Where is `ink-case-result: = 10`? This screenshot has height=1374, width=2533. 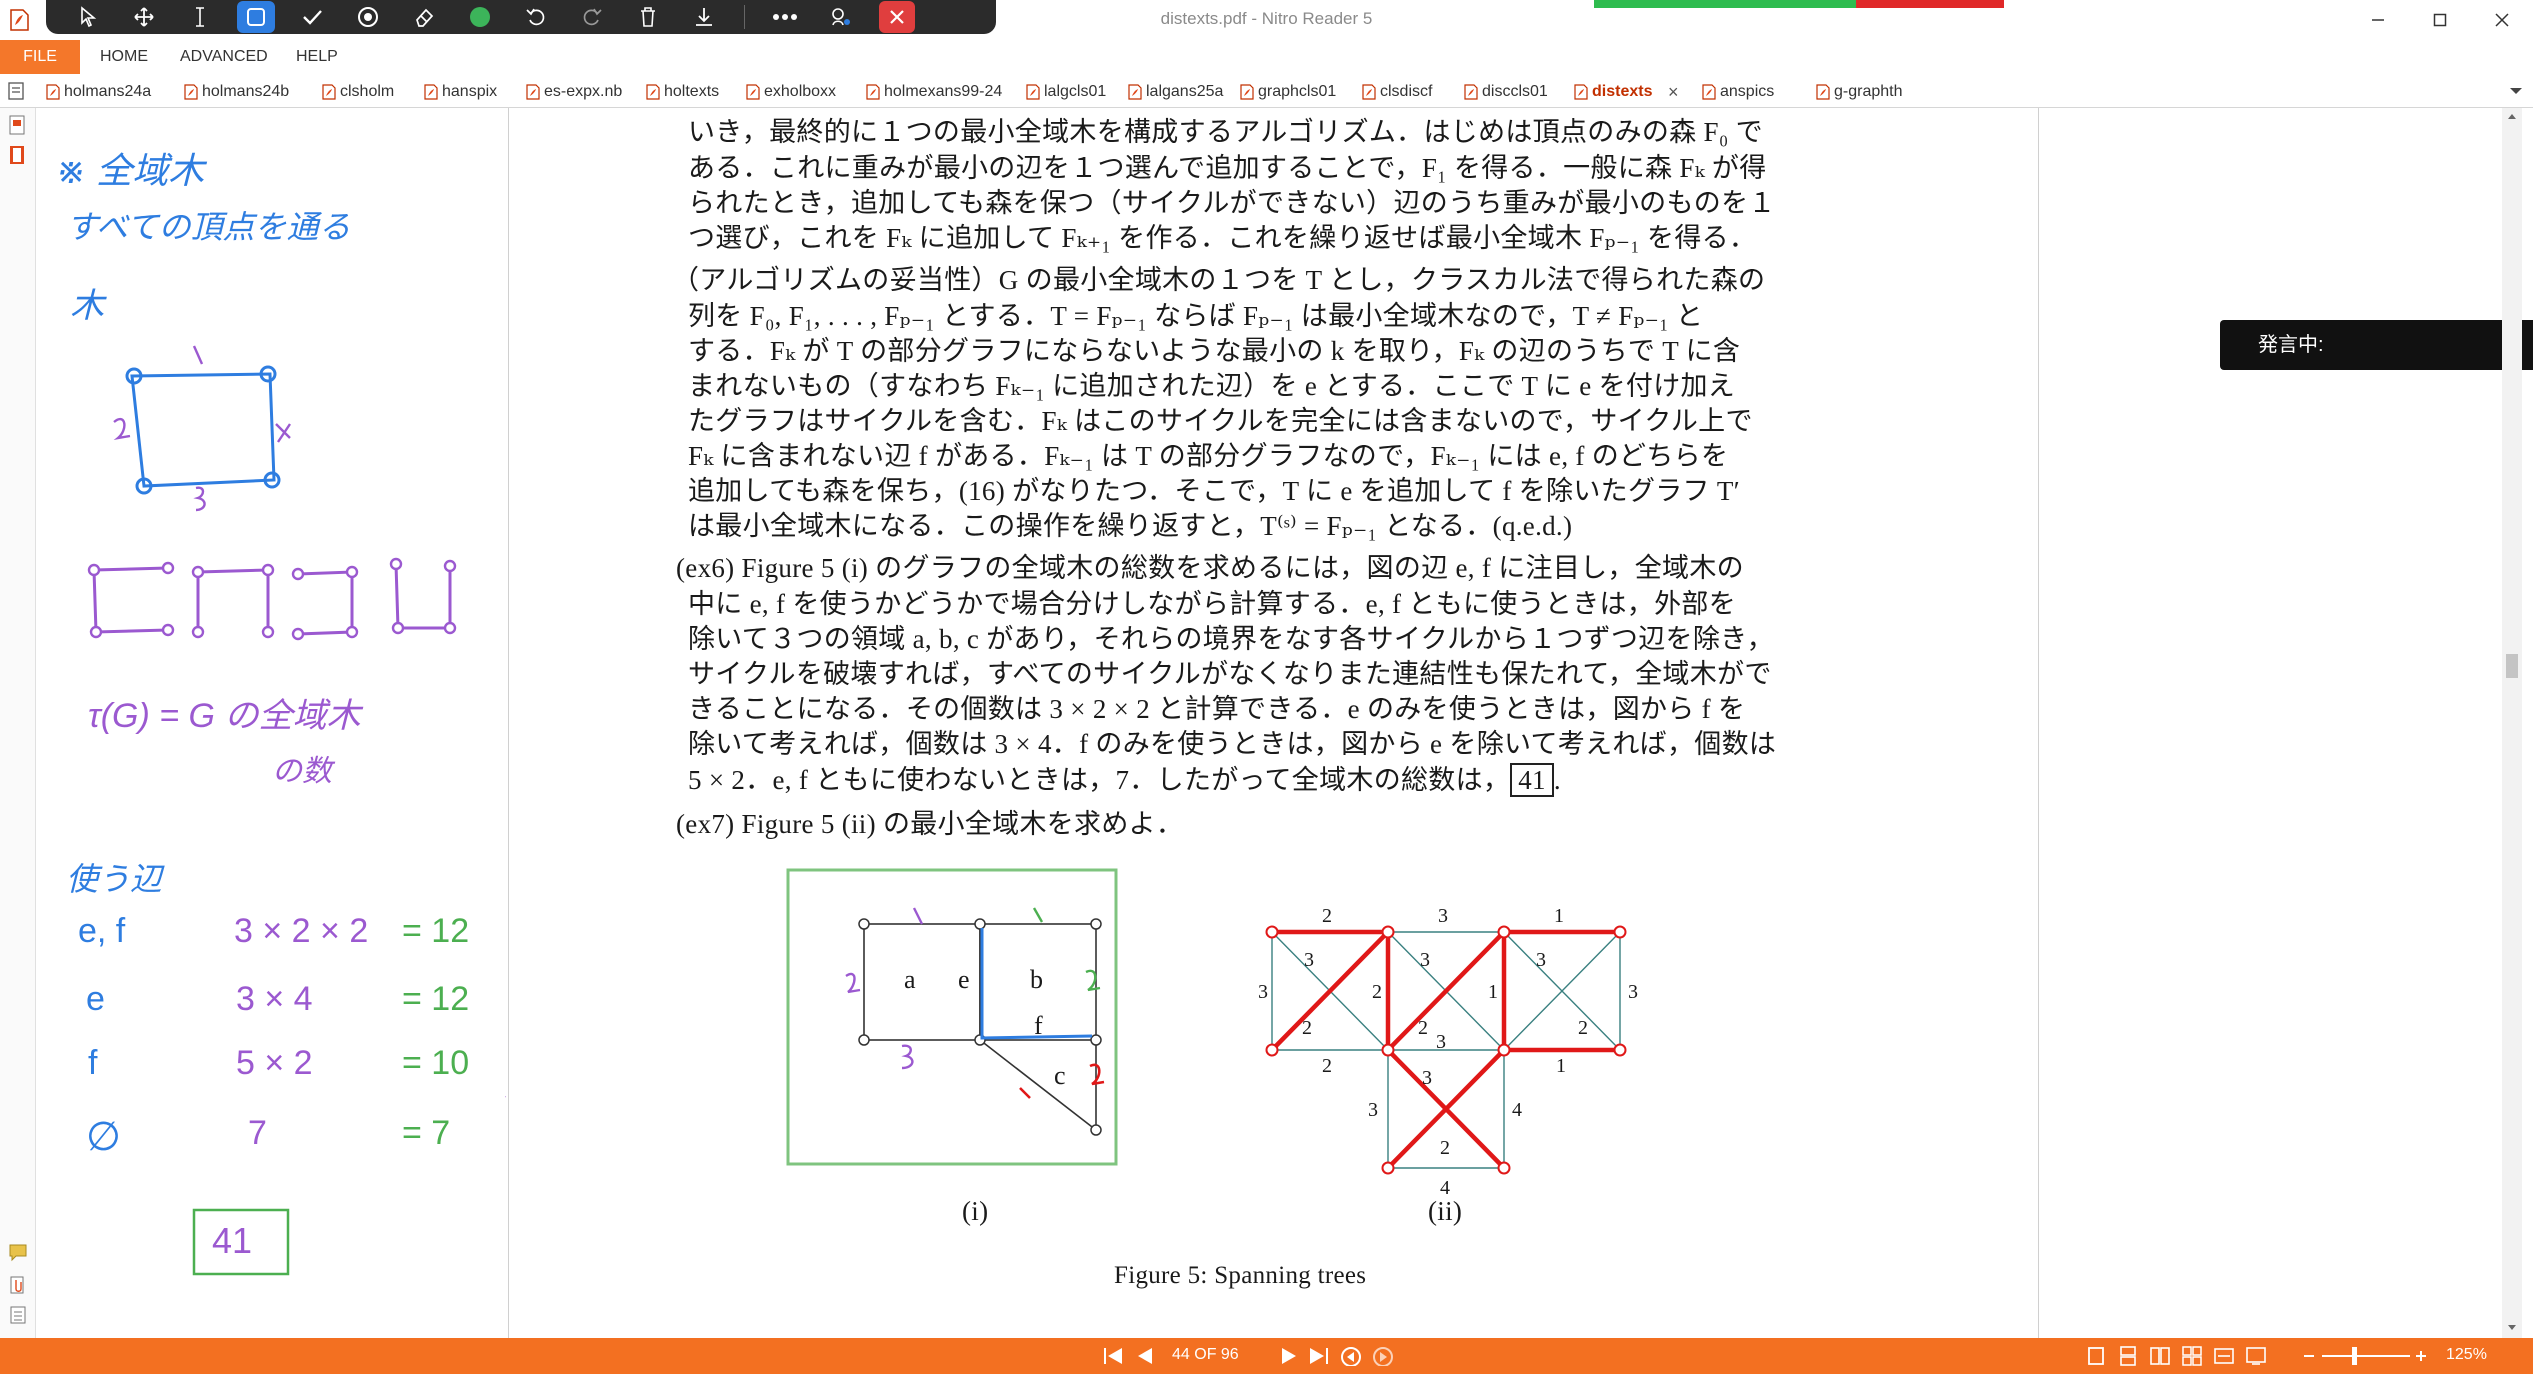 ink-case-result: = 10 is located at coordinates (436, 1063).